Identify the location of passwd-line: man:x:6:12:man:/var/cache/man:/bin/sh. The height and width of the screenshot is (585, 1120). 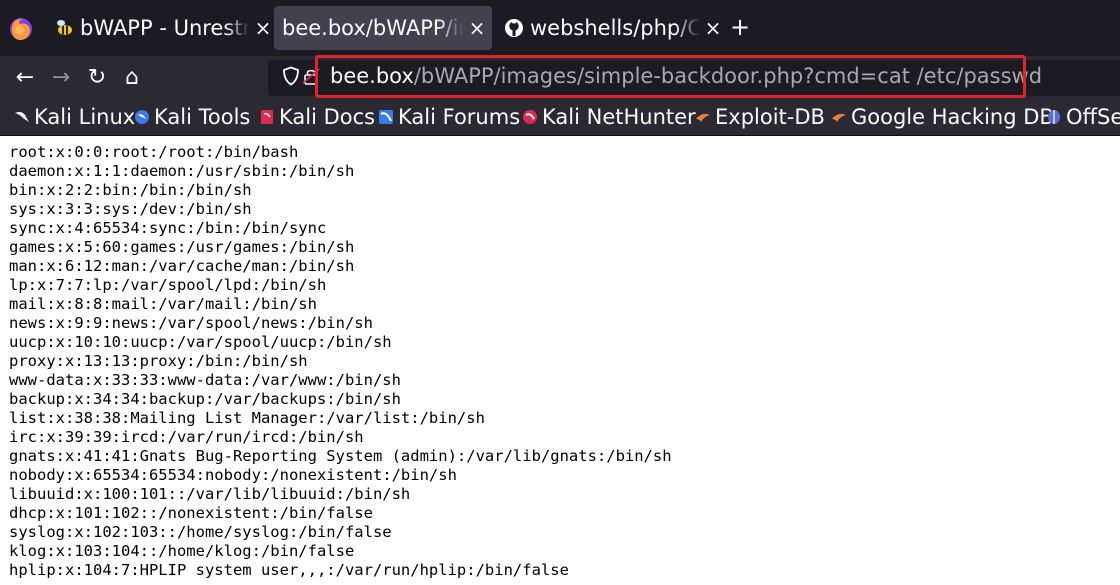
(182, 266).